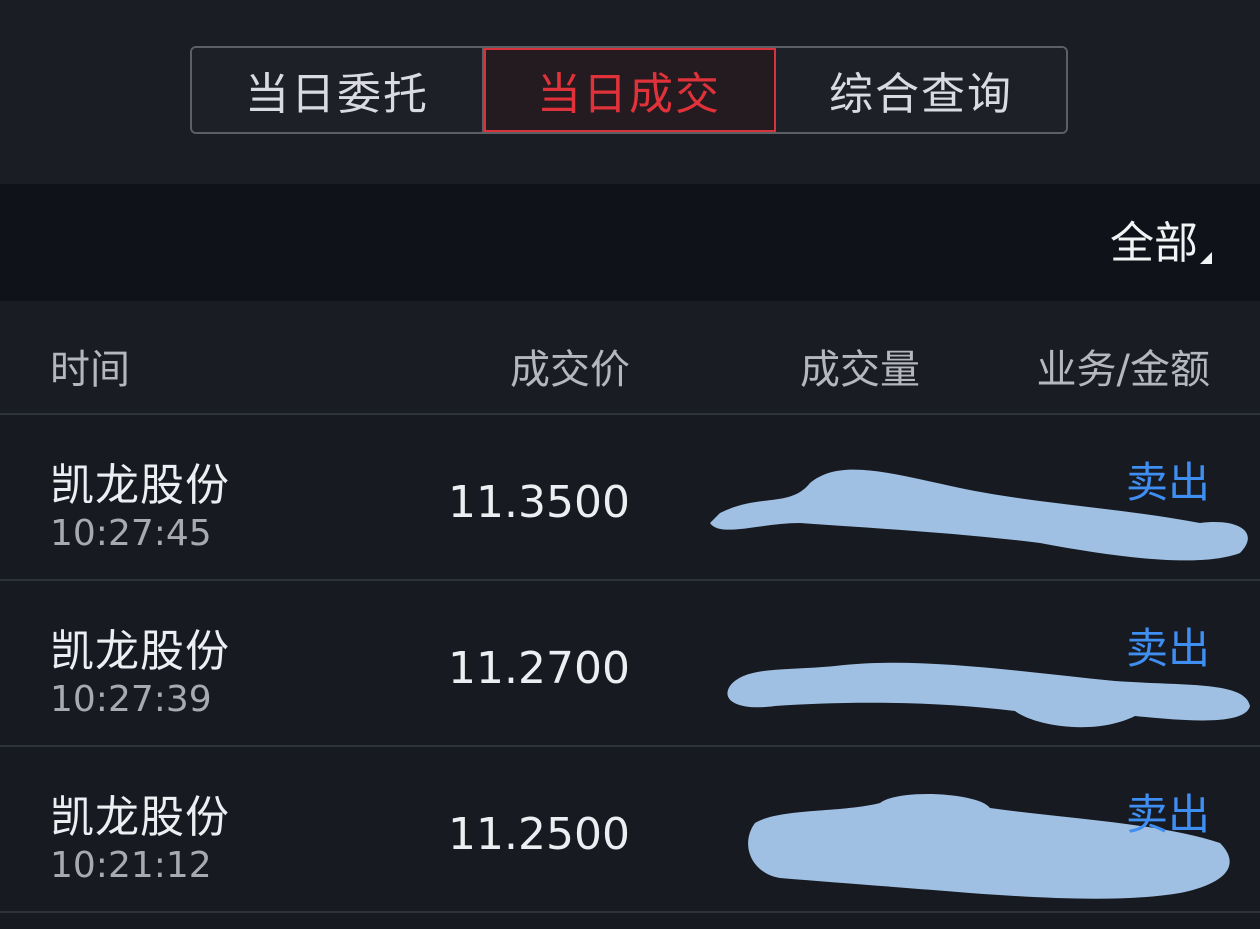  I want to click on filter-label: 全部, so click(1154, 243).